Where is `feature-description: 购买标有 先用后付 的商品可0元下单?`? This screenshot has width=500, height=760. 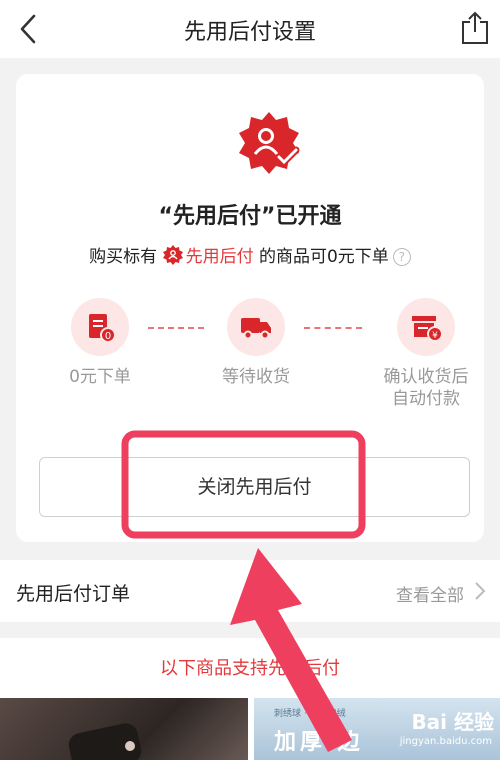
feature-description: 购买标有 先用后付 的商品可0元下单? is located at coordinates (250, 254).